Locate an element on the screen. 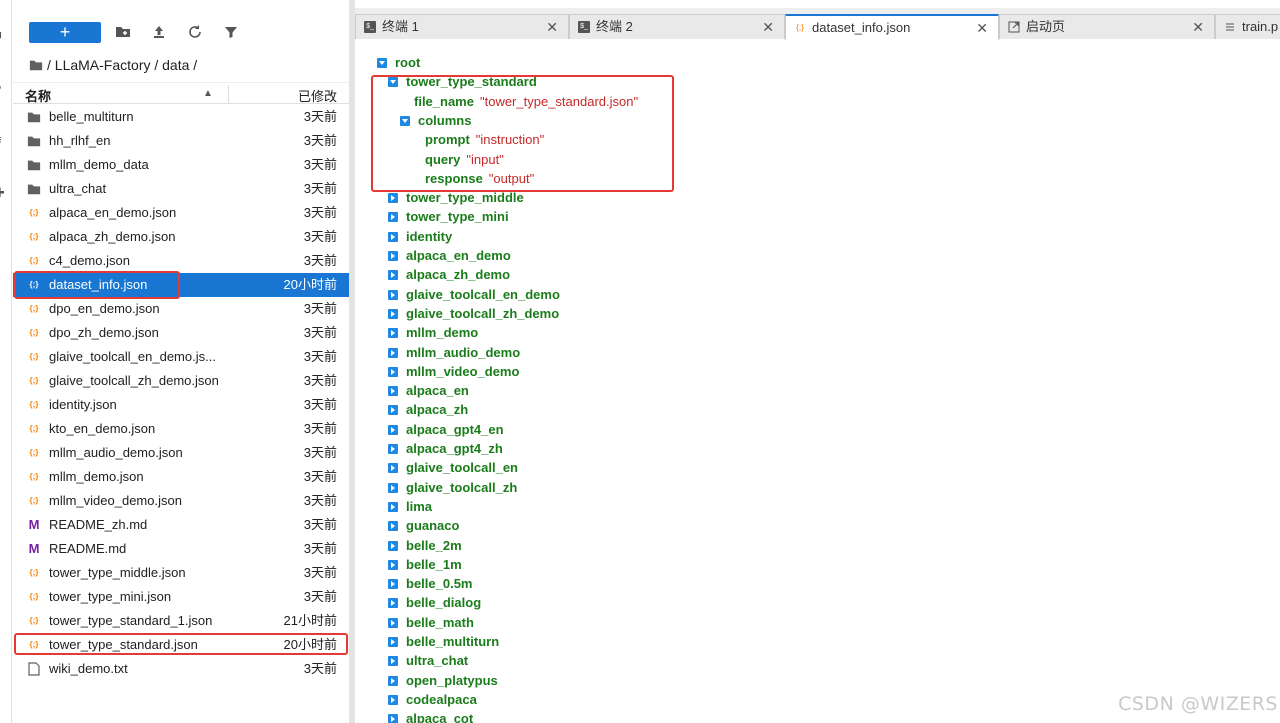 This screenshot has height=723, width=1280. file-row: ultra_chat 3天前 is located at coordinates (181, 189).